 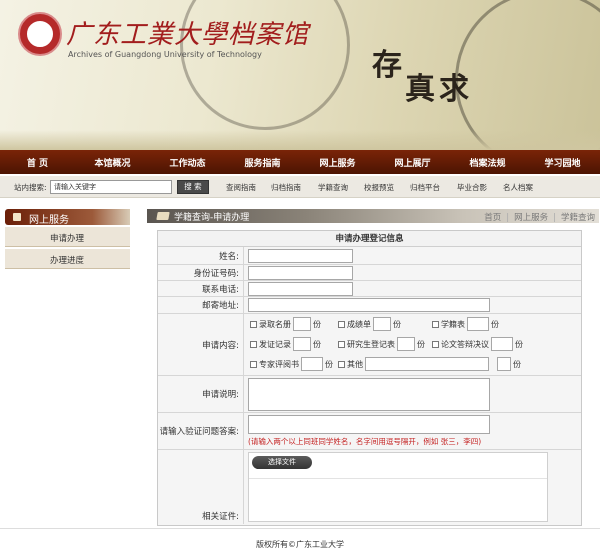 What do you see at coordinates (518, 187) in the screenshot?
I see `quick-link-celebrity-archive: 名人档案` at bounding box center [518, 187].